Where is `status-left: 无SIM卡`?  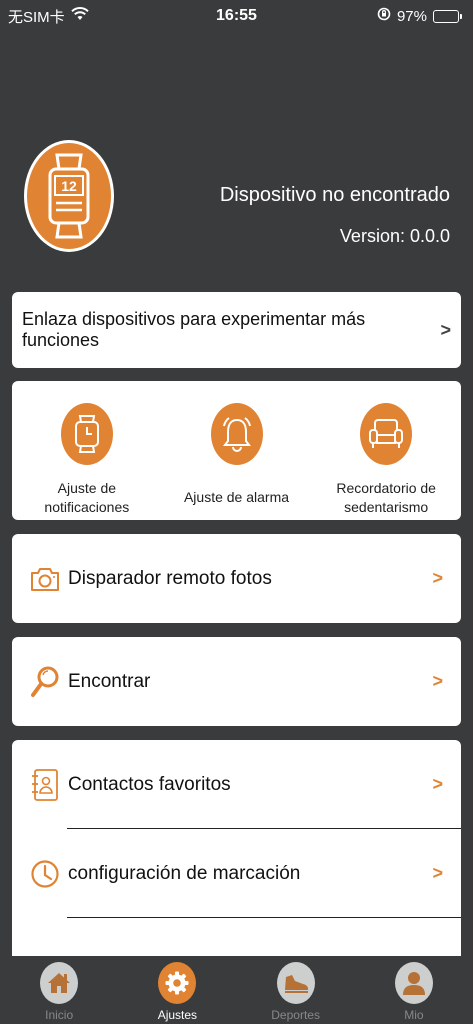 status-left: 无SIM卡 is located at coordinates (48, 16).